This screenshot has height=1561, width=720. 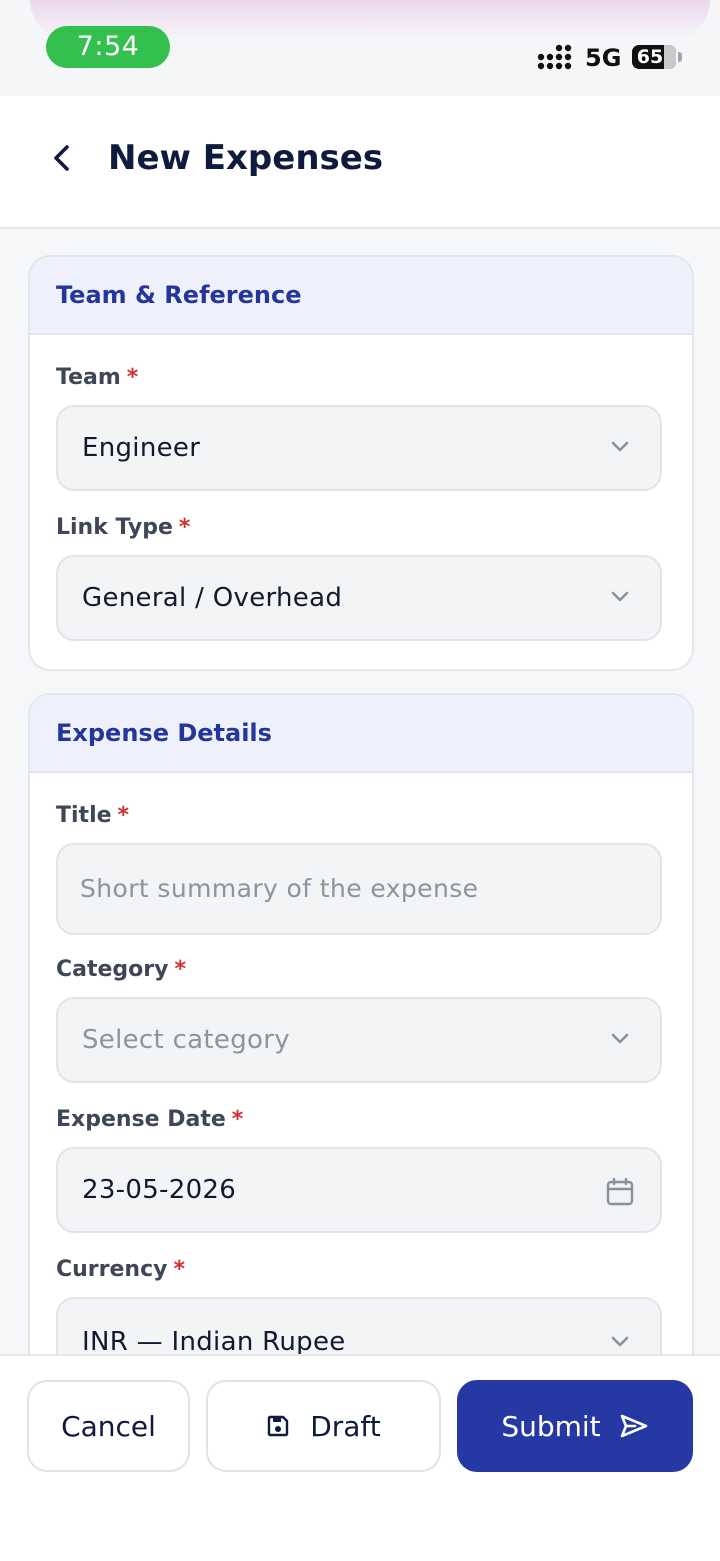 What do you see at coordinates (554, 57) in the screenshot?
I see `signal-icon` at bounding box center [554, 57].